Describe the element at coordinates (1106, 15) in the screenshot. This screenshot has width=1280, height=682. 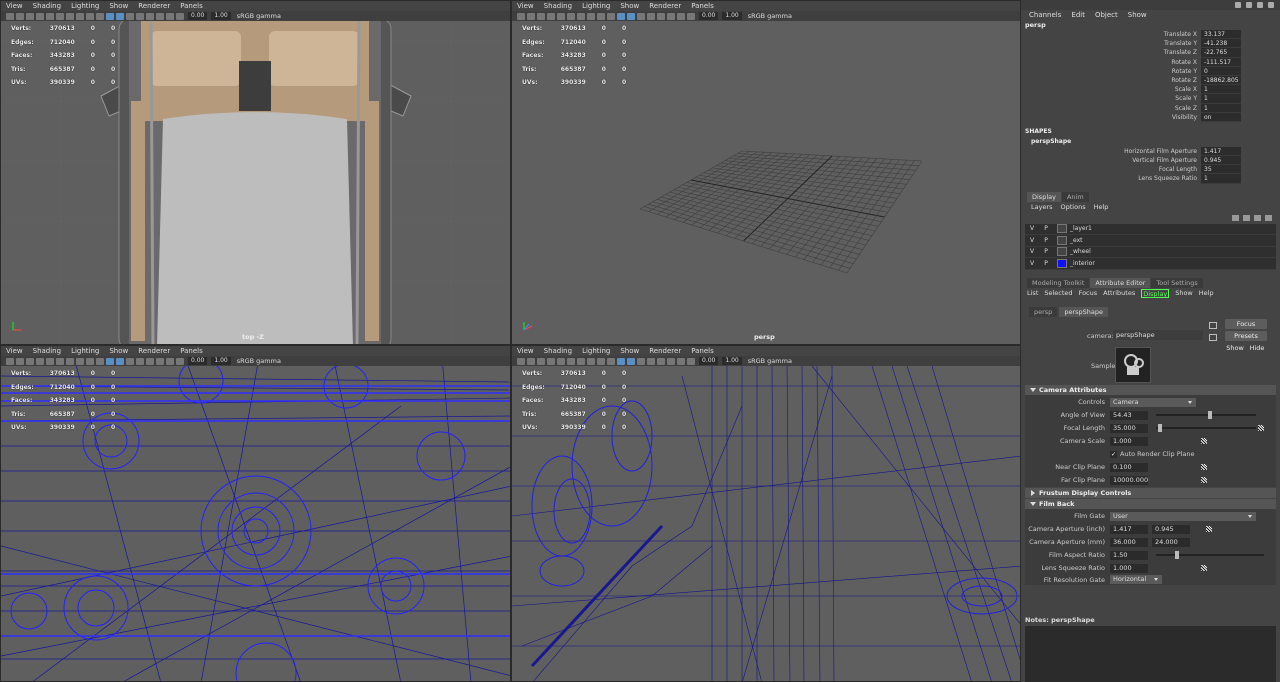
I see `menu-object: Object` at that location.